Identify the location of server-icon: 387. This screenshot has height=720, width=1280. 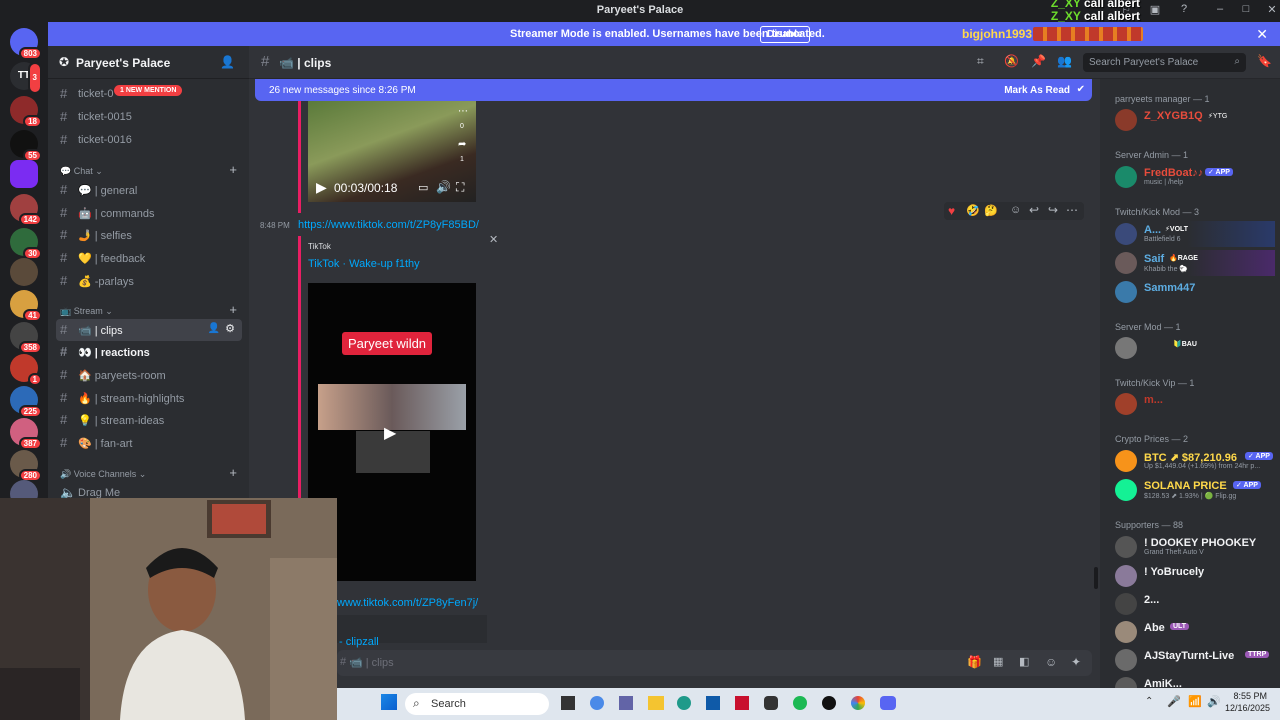
(26, 434).